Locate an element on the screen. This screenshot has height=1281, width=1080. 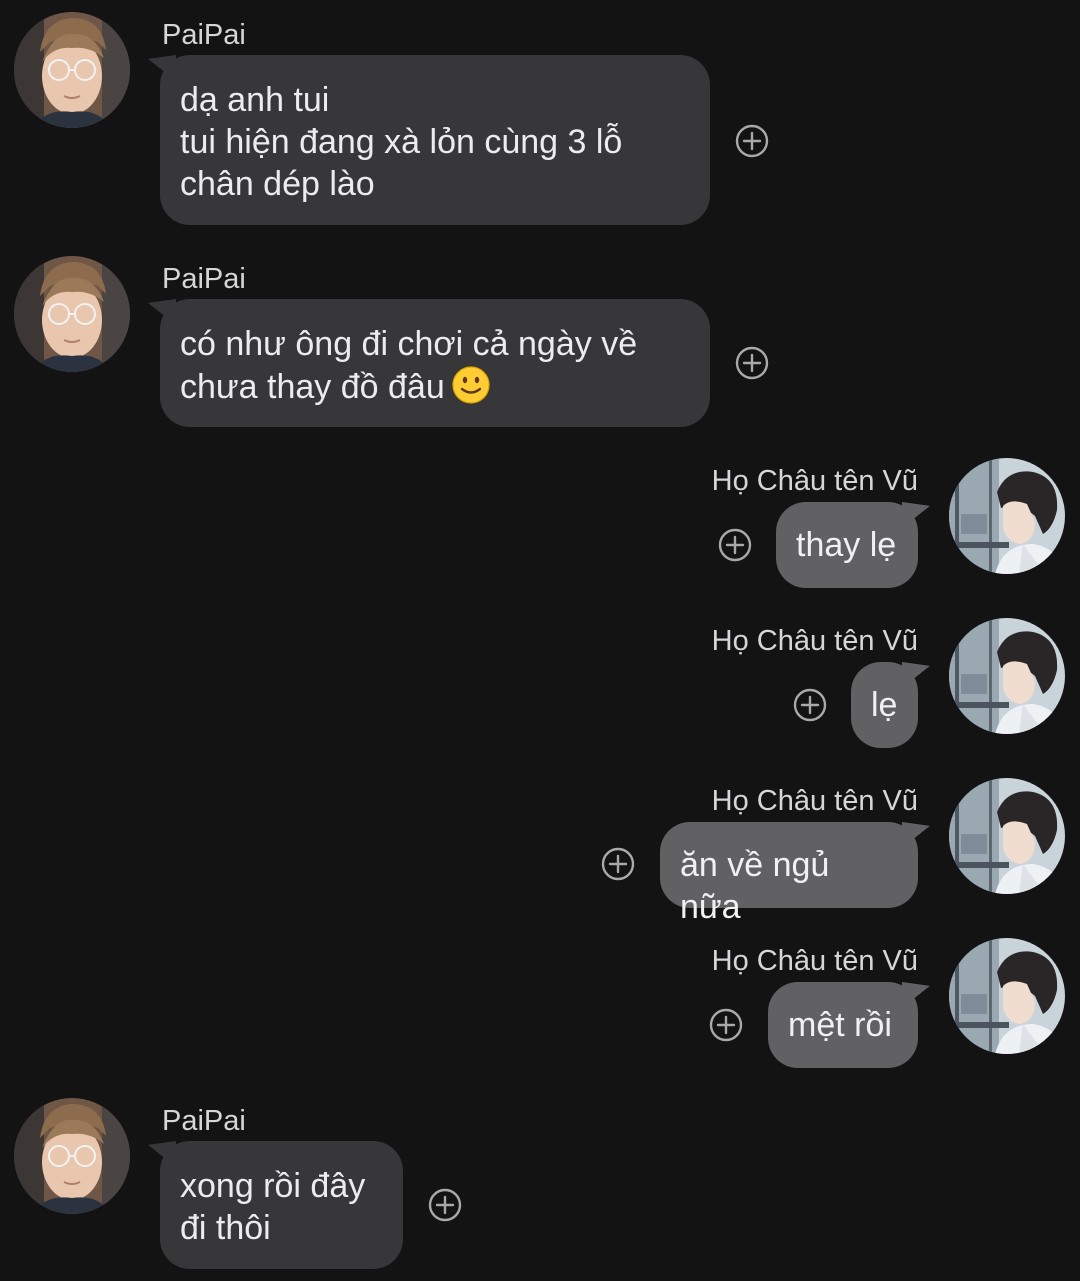
message-bubble: mệt rồi is located at coordinates (843, 1025).